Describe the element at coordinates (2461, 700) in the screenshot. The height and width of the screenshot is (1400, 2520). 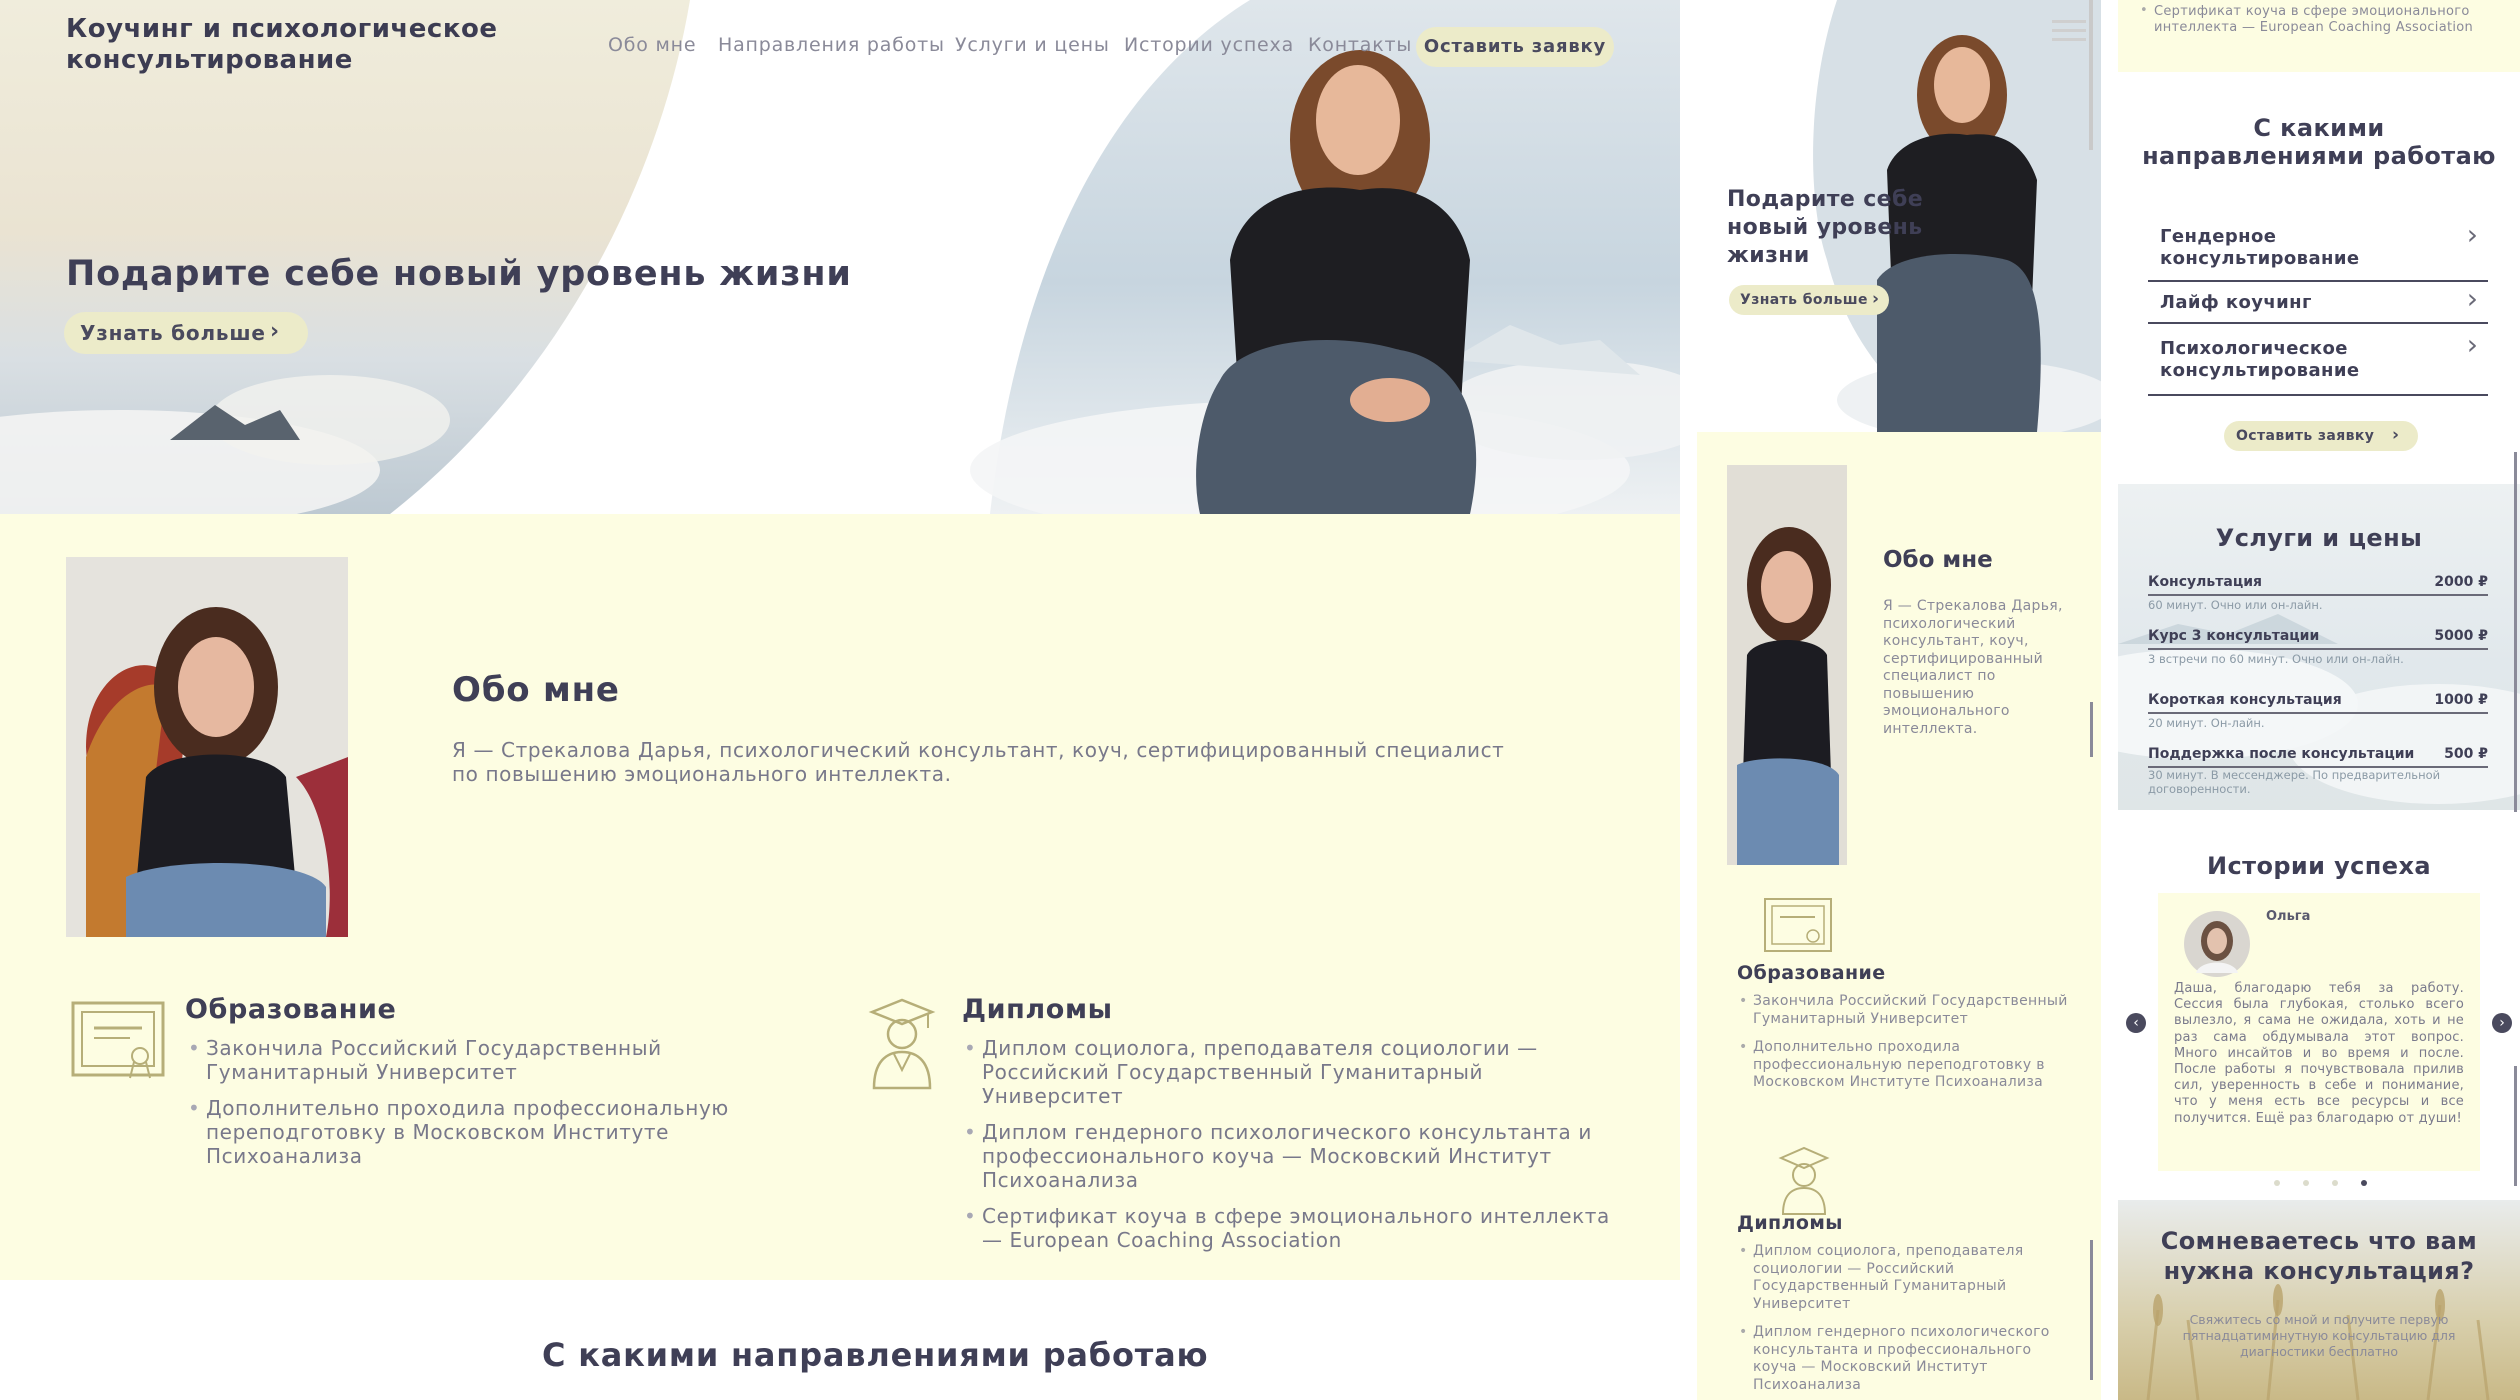
I see `service-price: 1000 ₽` at that location.